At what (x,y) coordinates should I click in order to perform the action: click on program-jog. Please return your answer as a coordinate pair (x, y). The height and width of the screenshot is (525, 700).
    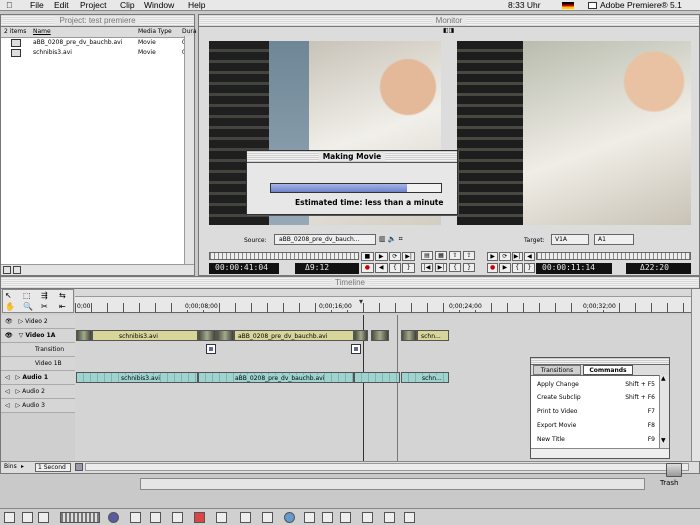
    Looking at the image, I should click on (613, 256).